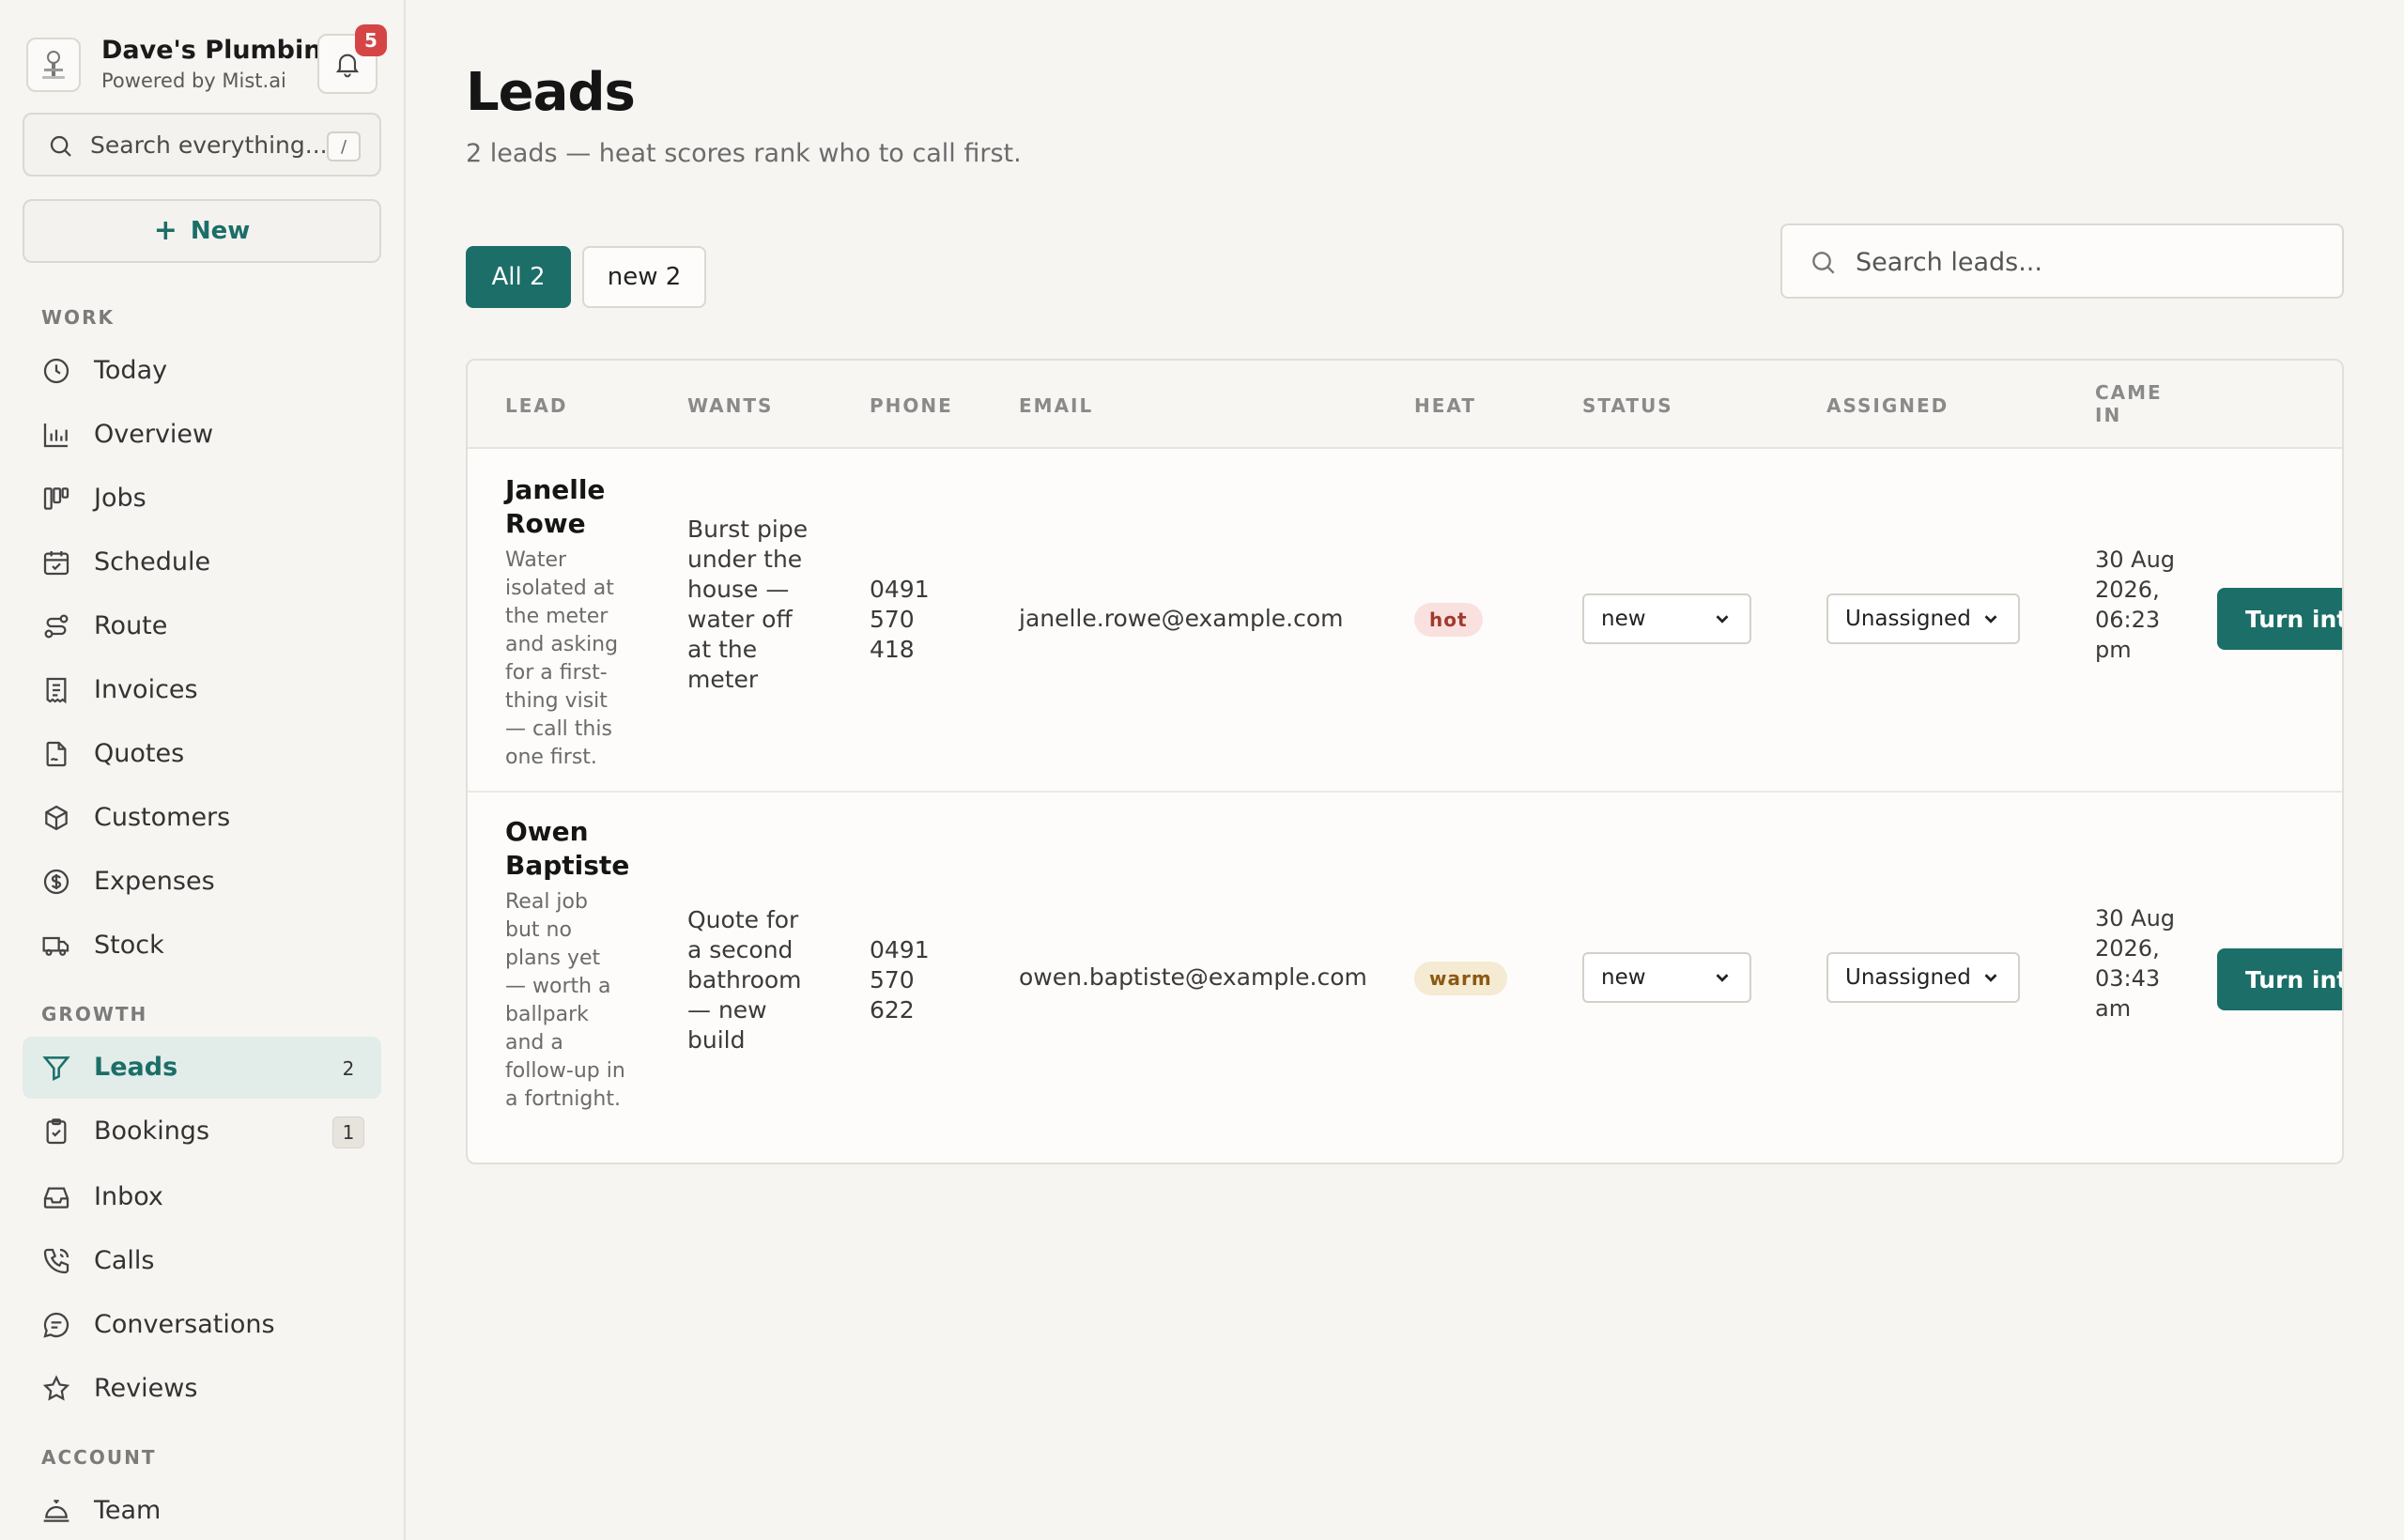  What do you see at coordinates (55, 946) in the screenshot?
I see `truck-icon` at bounding box center [55, 946].